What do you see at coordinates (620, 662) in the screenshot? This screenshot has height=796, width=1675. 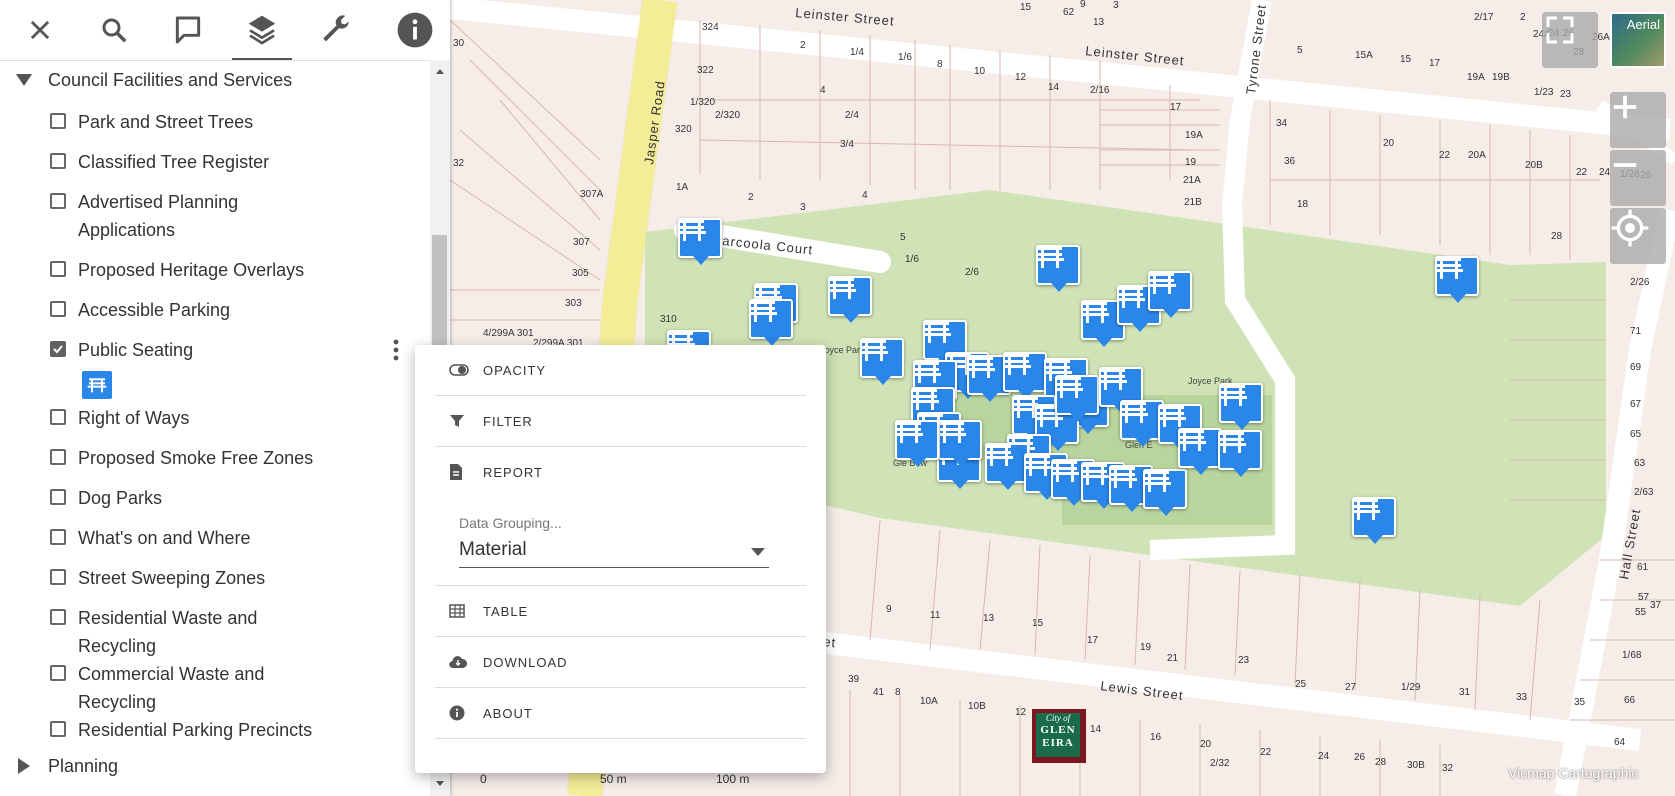 I see `menu-download: DOWNLOAD` at bounding box center [620, 662].